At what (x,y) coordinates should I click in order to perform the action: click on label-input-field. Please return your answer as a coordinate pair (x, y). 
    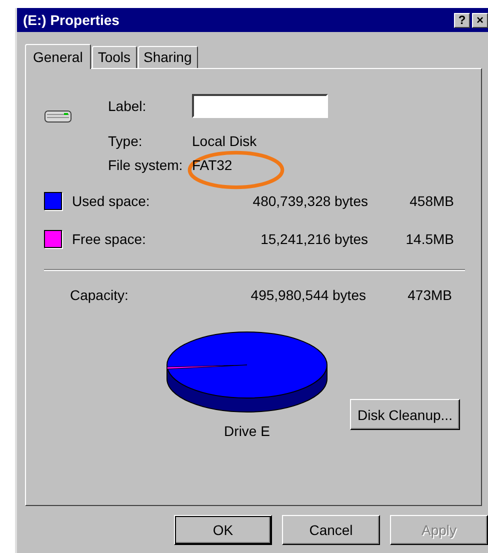
    Looking at the image, I should click on (260, 106).